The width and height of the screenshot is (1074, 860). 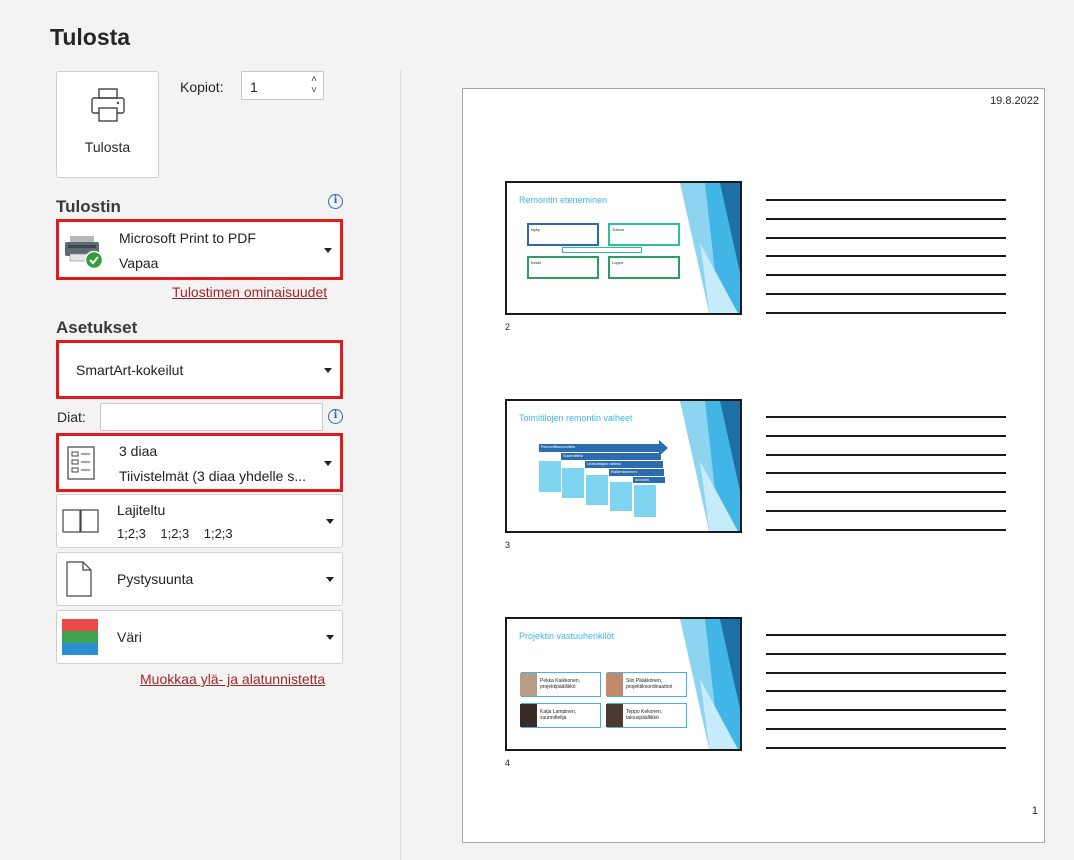 What do you see at coordinates (108, 105) in the screenshot?
I see `printer-icon` at bounding box center [108, 105].